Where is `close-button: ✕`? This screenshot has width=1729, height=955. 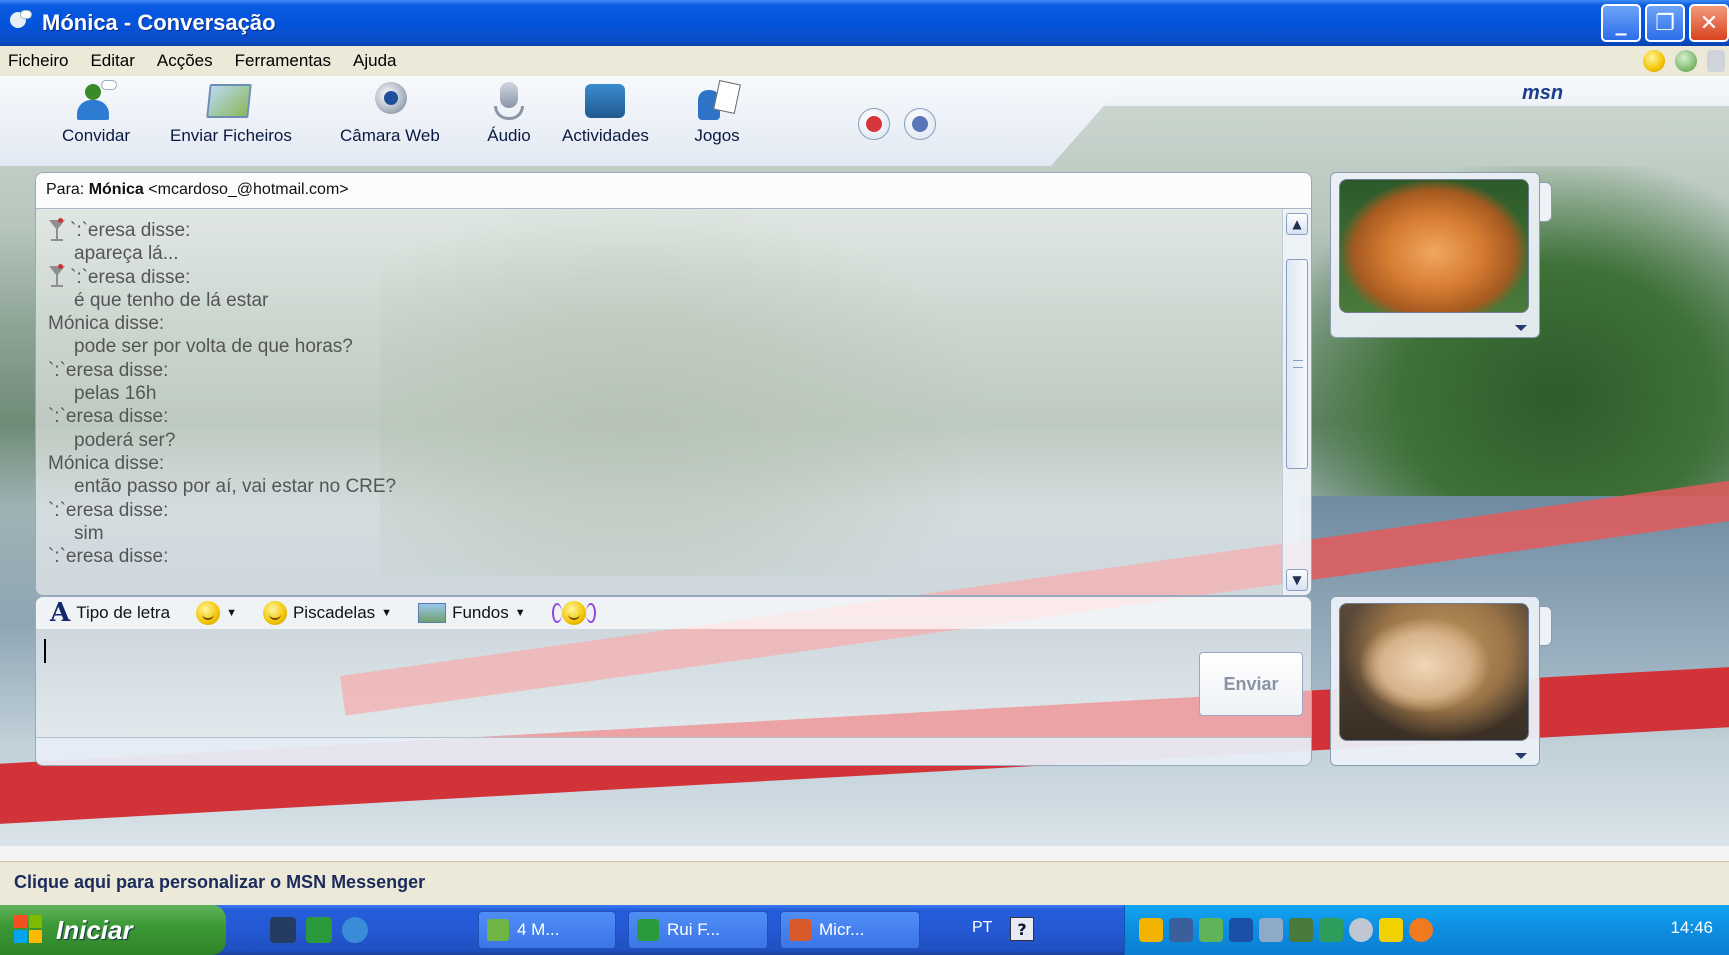 close-button: ✕ is located at coordinates (1709, 23).